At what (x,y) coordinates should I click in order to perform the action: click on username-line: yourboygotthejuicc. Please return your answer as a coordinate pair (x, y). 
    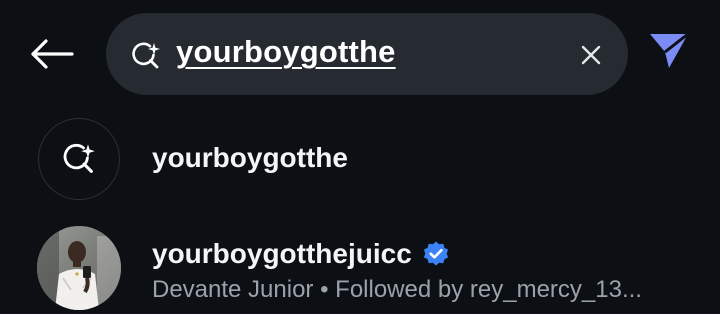
    Looking at the image, I should click on (301, 254).